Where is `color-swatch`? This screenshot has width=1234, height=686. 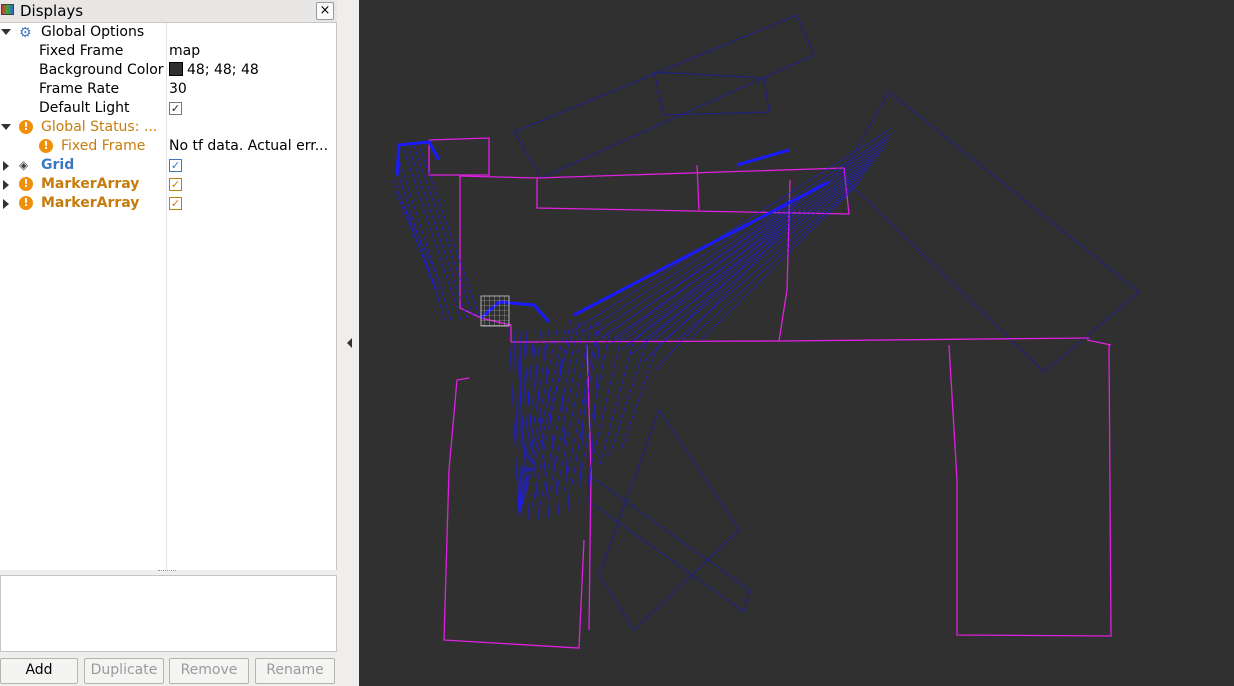
color-swatch is located at coordinates (176, 69).